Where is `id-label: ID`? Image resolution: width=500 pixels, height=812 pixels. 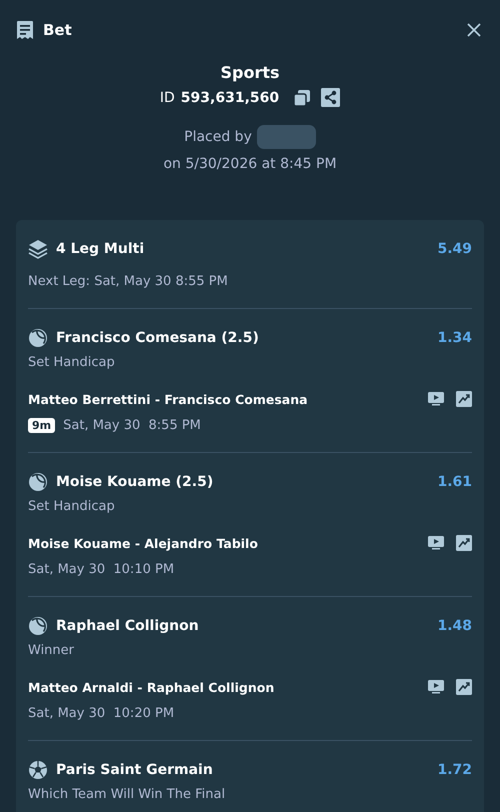
id-label: ID is located at coordinates (167, 98).